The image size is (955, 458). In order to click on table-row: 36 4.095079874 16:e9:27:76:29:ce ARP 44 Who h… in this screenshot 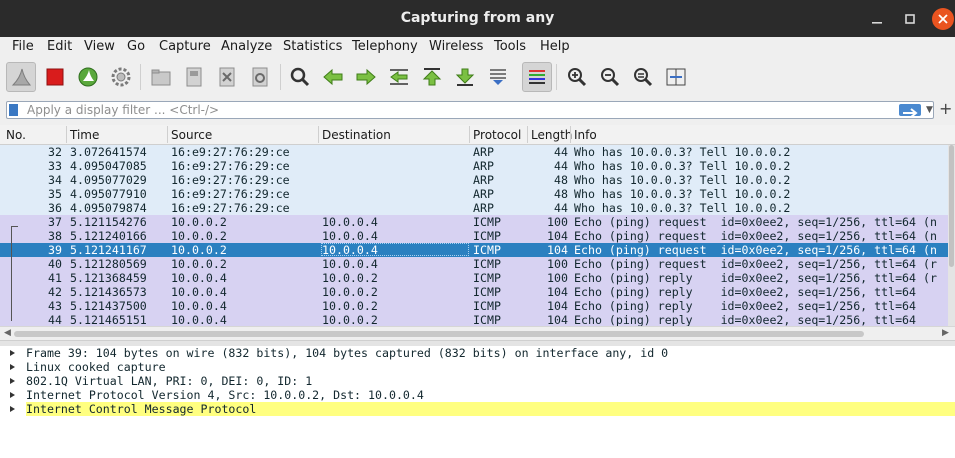, I will do `click(474, 208)`.